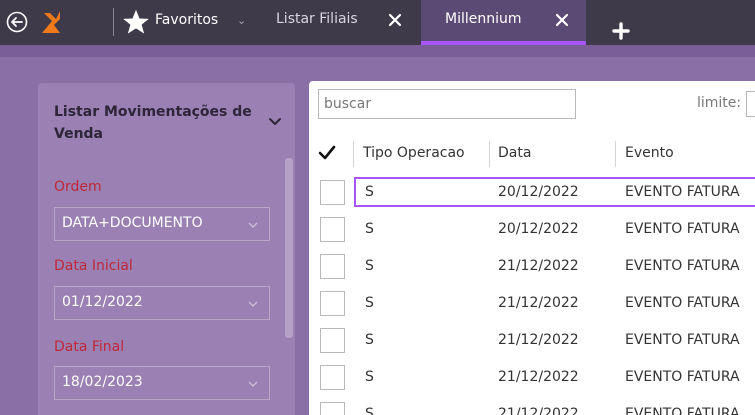  What do you see at coordinates (153, 123) in the screenshot?
I see `panel-title: Listar Movimentações de Venda` at bounding box center [153, 123].